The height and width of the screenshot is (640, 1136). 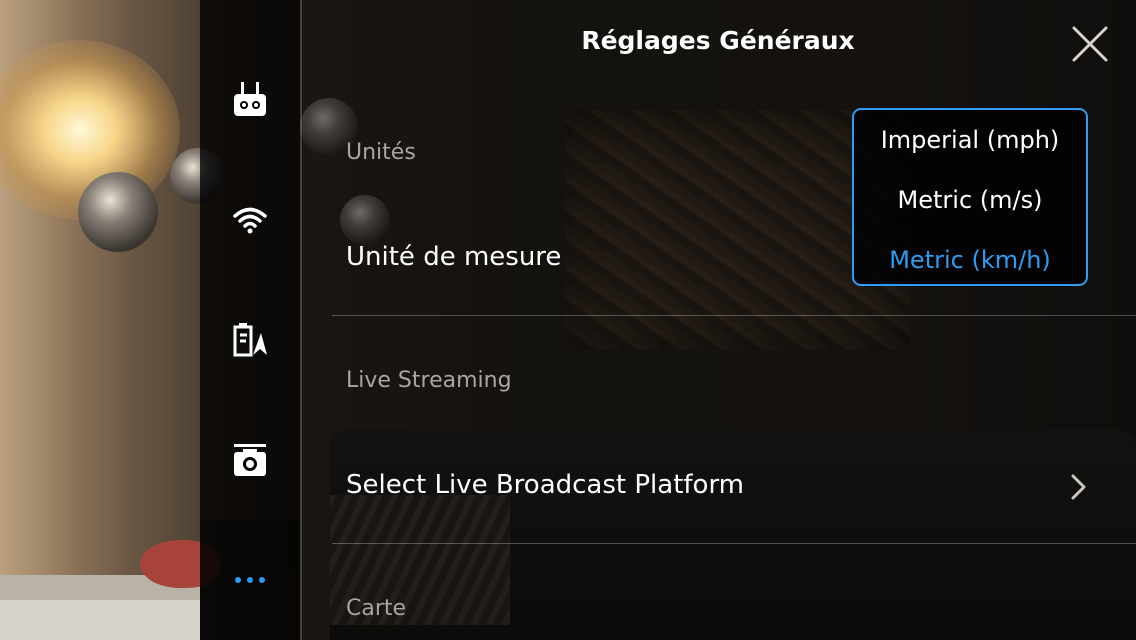 I want to click on camera-icon, so click(x=250, y=460).